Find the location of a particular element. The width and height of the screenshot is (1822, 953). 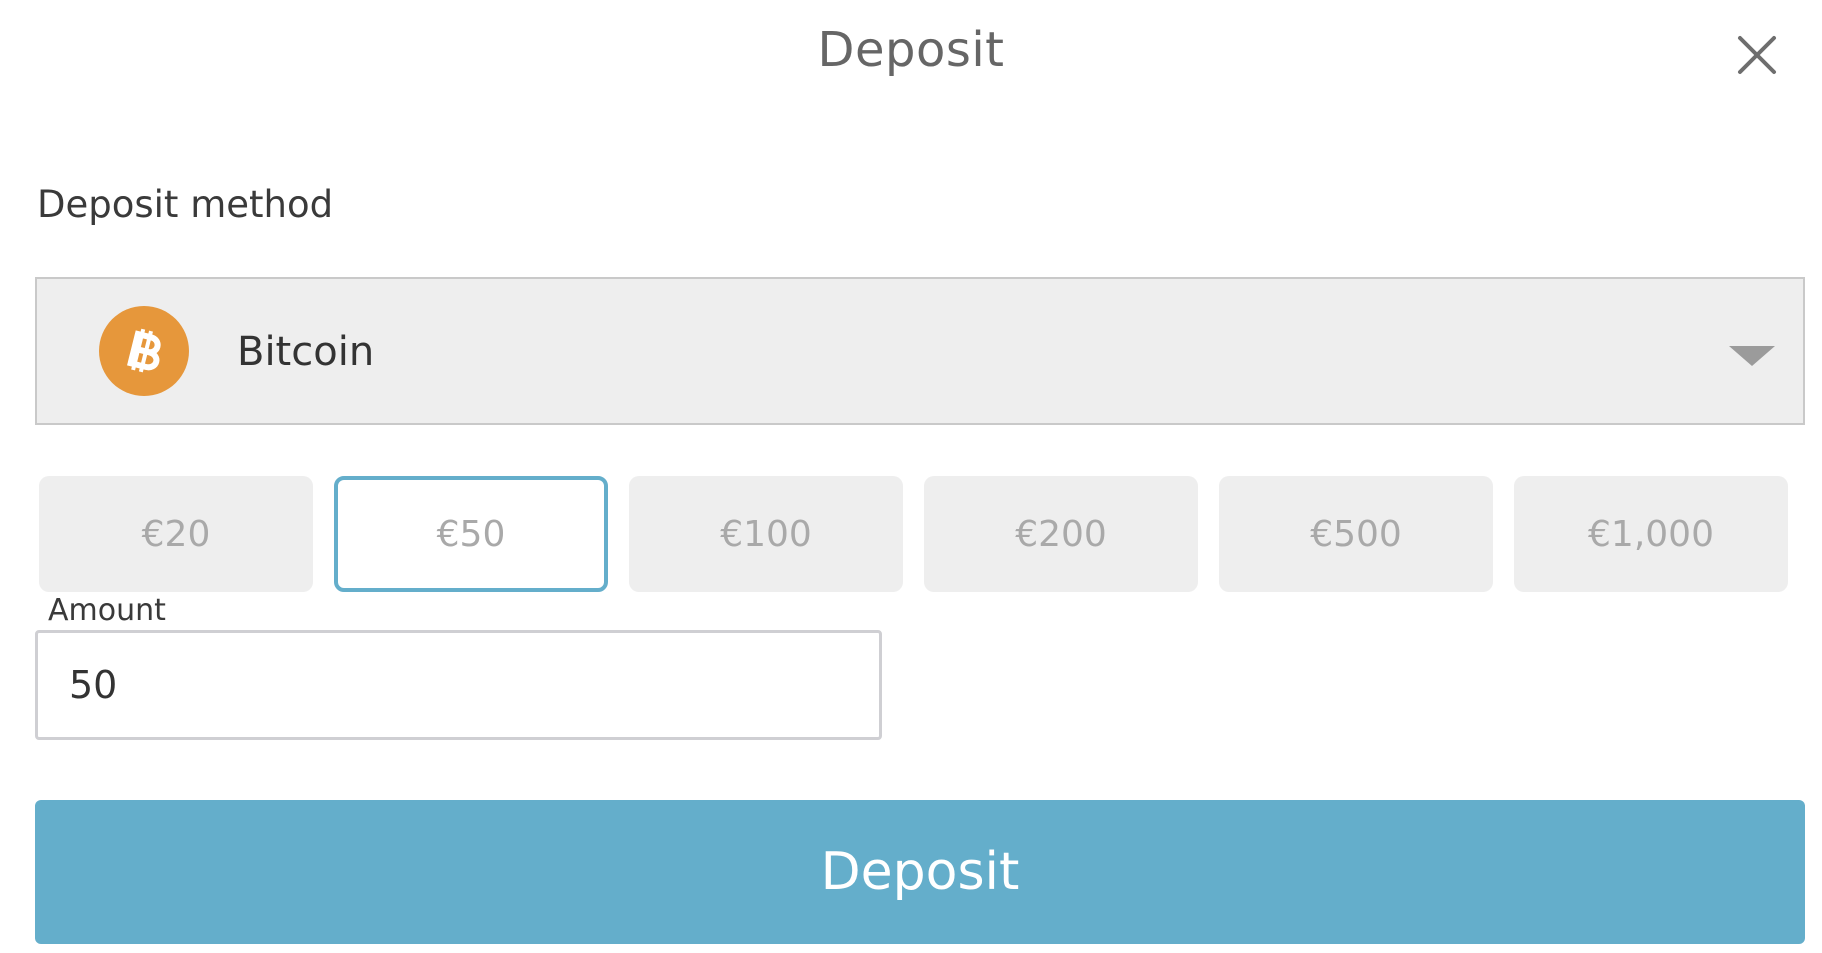

preset-200-button: €200 is located at coordinates (1061, 534).